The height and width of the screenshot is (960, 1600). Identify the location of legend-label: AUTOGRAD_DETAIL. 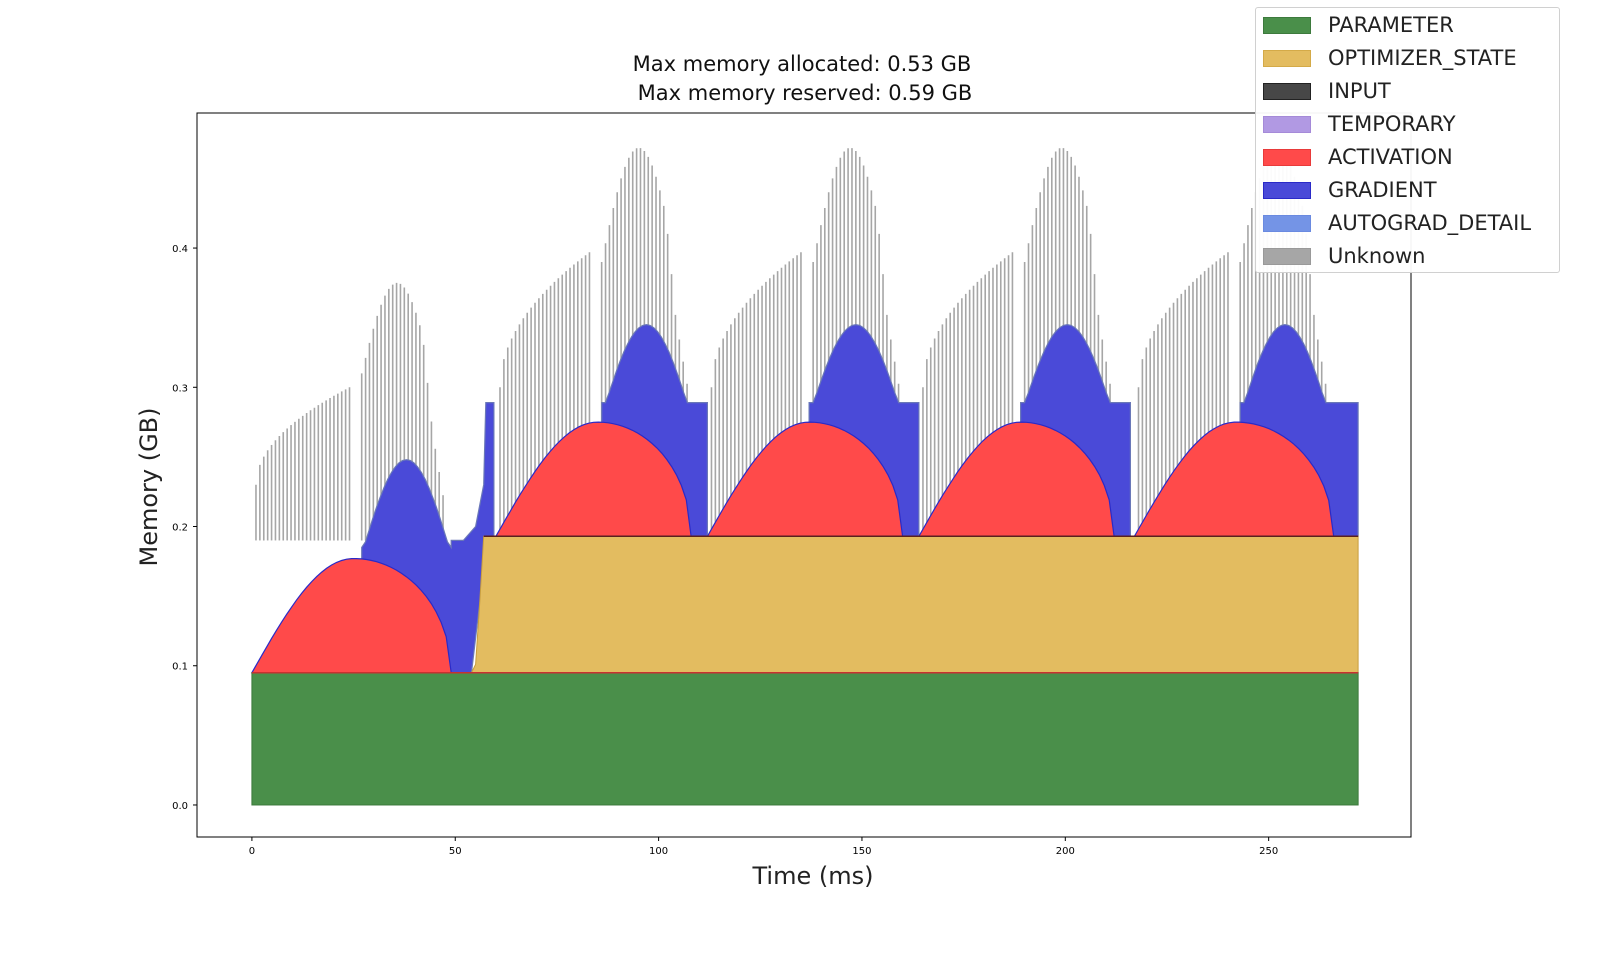
(1430, 223).